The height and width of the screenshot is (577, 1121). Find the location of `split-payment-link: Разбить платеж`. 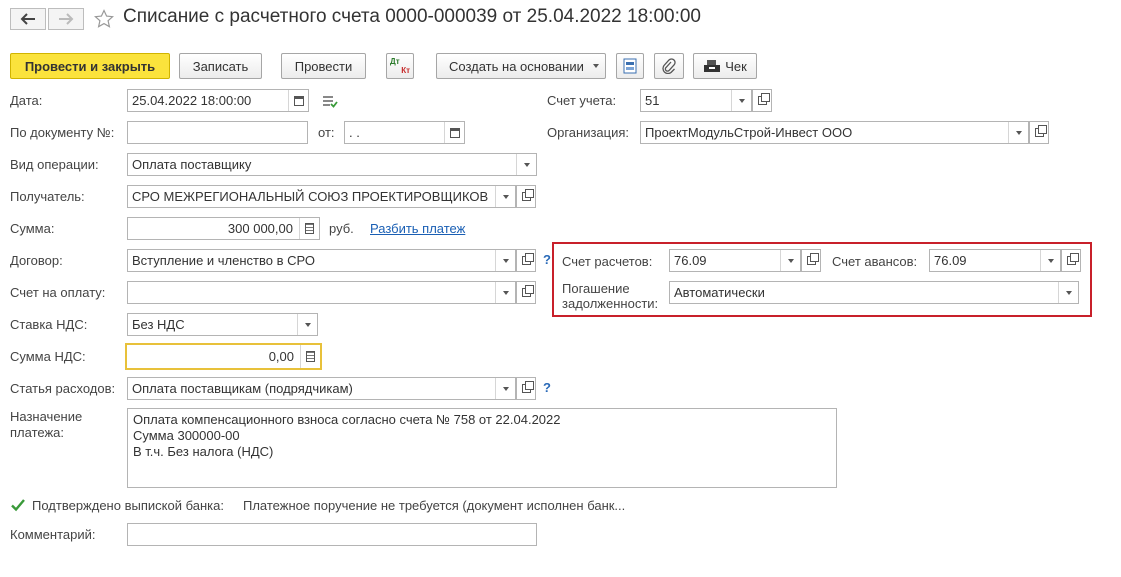

split-payment-link: Разбить платеж is located at coordinates (417, 228).